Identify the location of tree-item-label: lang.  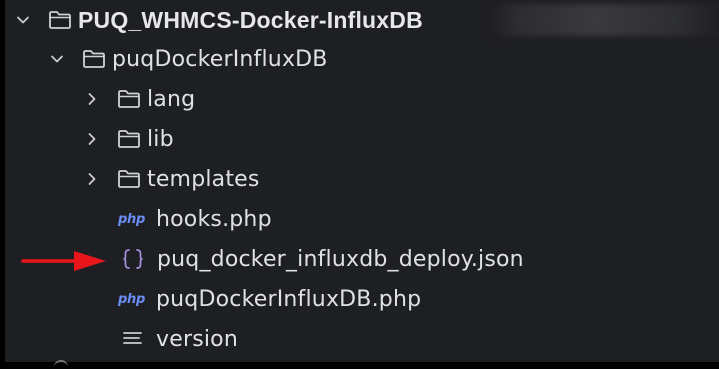
(171, 99).